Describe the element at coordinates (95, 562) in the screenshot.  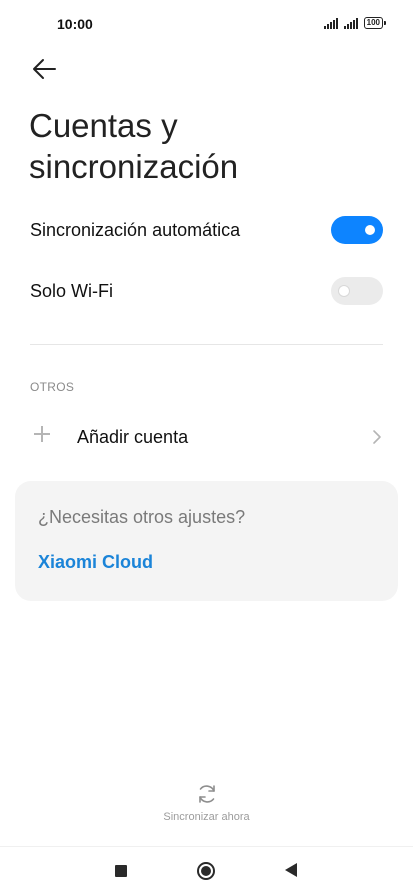
I see `xiaomi-cloud-link: Xiaomi Cloud` at that location.